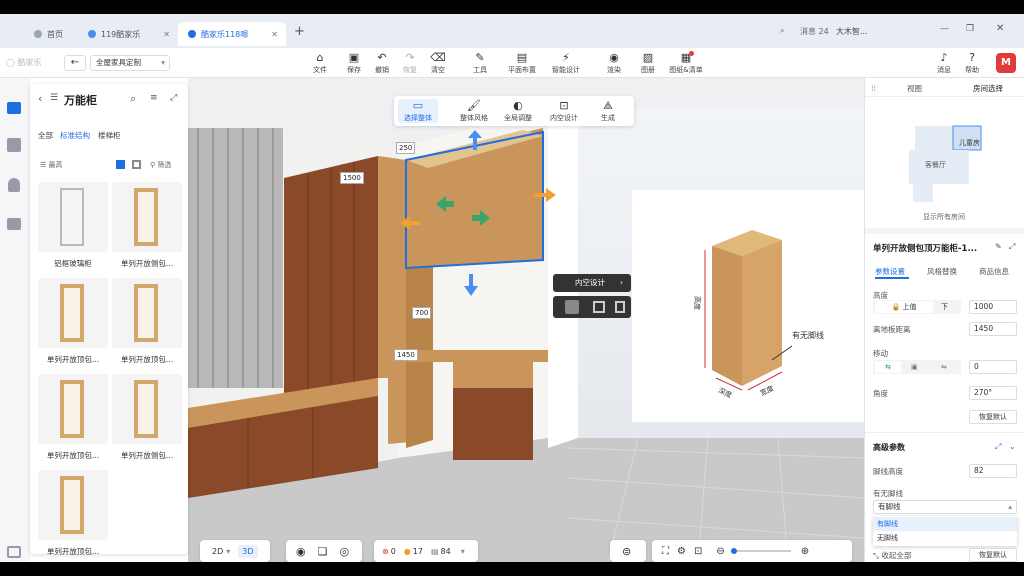  What do you see at coordinates (14, 224) in the screenshot?
I see `storage-icon` at bounding box center [14, 224].